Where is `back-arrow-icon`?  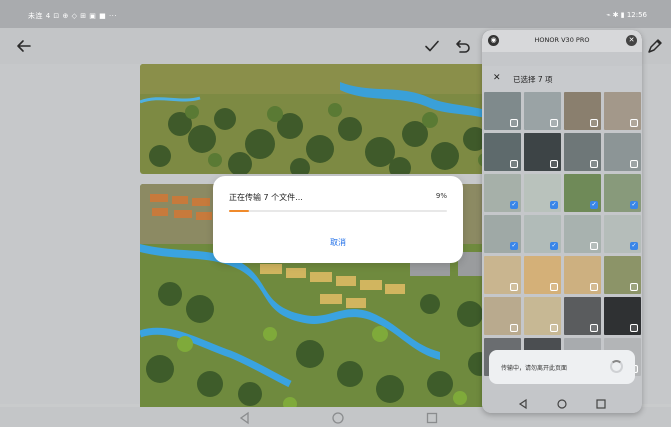 back-arrow-icon is located at coordinates (24, 46).